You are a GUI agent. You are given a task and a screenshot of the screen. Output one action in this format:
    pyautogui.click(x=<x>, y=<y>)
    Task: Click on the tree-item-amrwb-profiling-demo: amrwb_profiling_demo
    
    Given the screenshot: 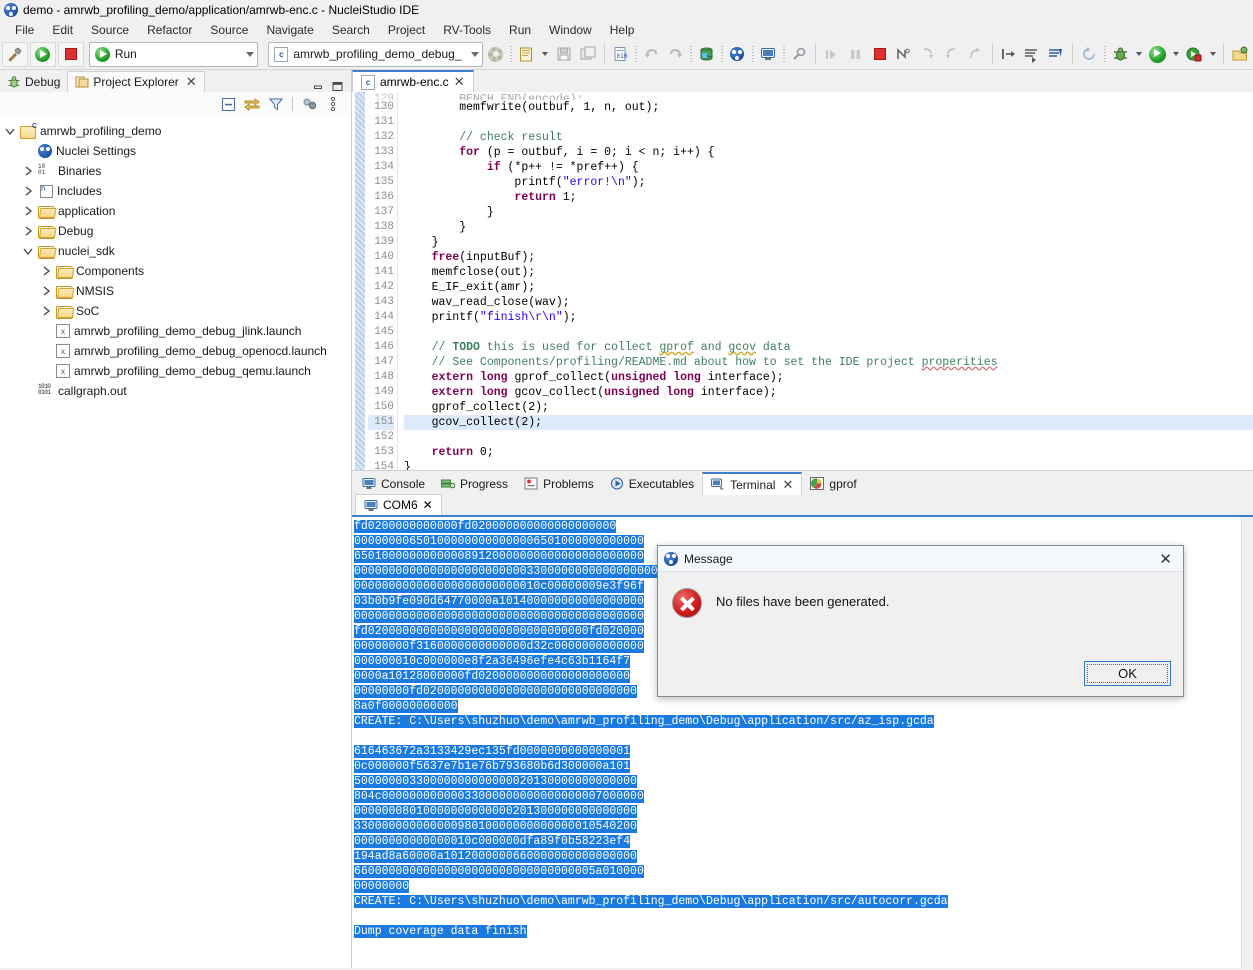 What is the action you would take?
    pyautogui.click(x=175, y=131)
    